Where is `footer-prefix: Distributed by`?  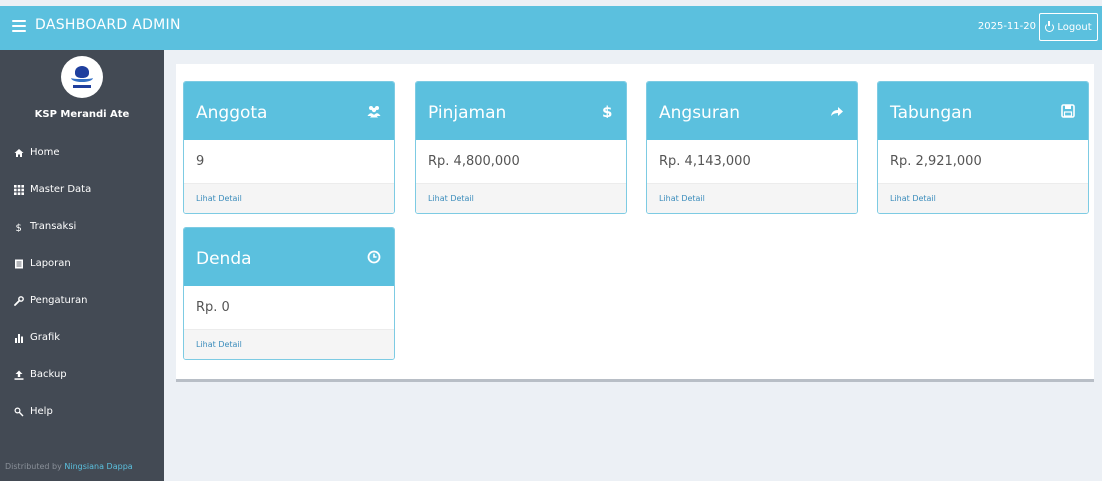
footer-prefix: Distributed by is located at coordinates (33, 466).